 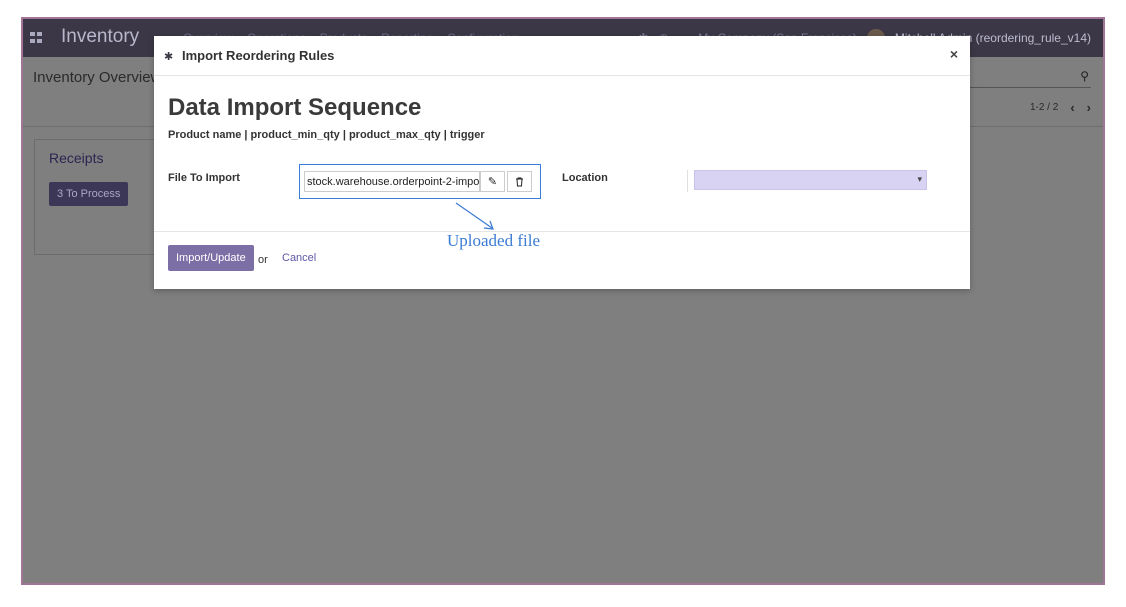 What do you see at coordinates (810, 180) in the screenshot?
I see `location-select: ▾` at bounding box center [810, 180].